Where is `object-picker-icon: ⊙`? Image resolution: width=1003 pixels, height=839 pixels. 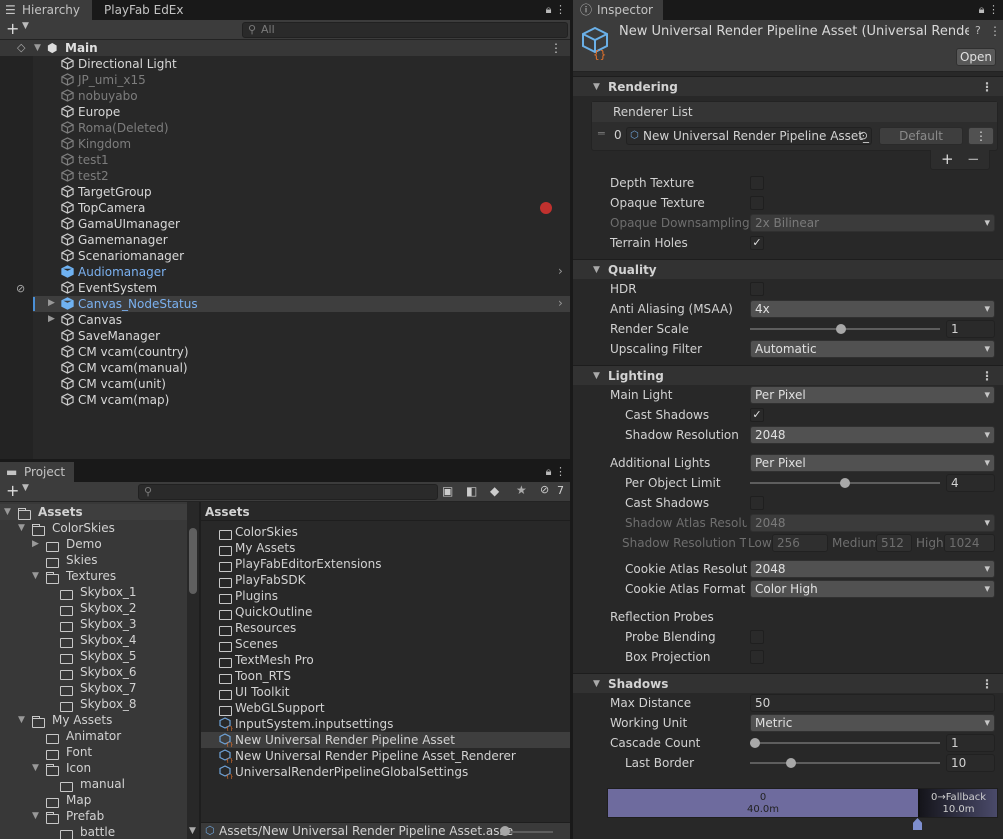
object-picker-icon: ⊙ is located at coordinates (863, 136).